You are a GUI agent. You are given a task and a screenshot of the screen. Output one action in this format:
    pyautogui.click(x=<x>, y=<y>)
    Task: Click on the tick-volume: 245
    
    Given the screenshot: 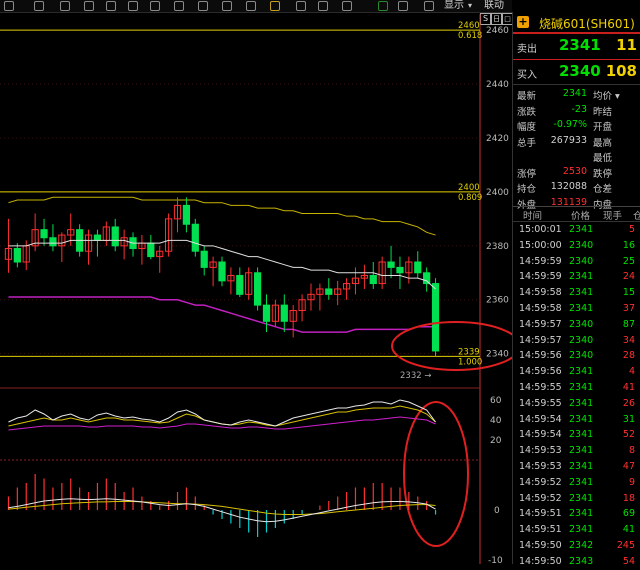 What is the action you would take?
    pyautogui.click(x=625, y=545)
    